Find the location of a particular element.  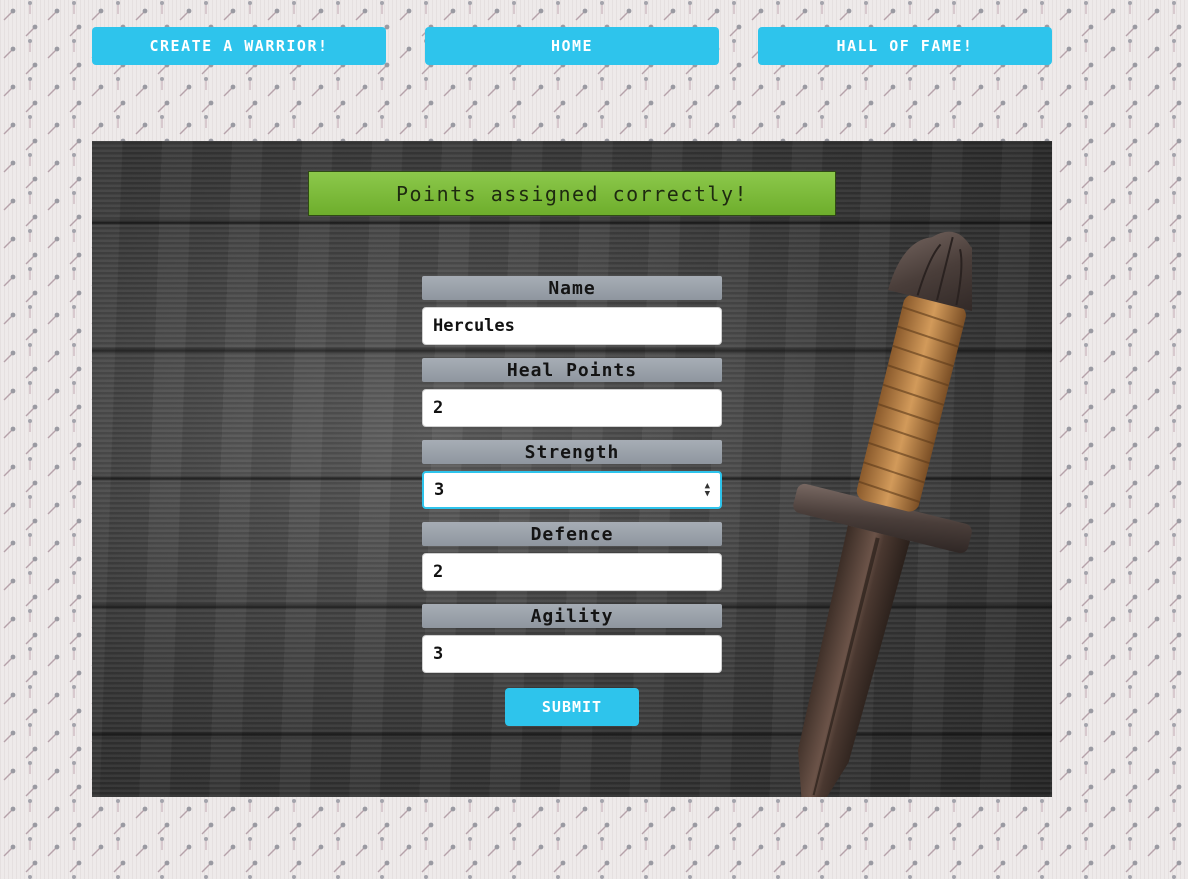

spinner-down-icon: ▼ is located at coordinates (707, 494).